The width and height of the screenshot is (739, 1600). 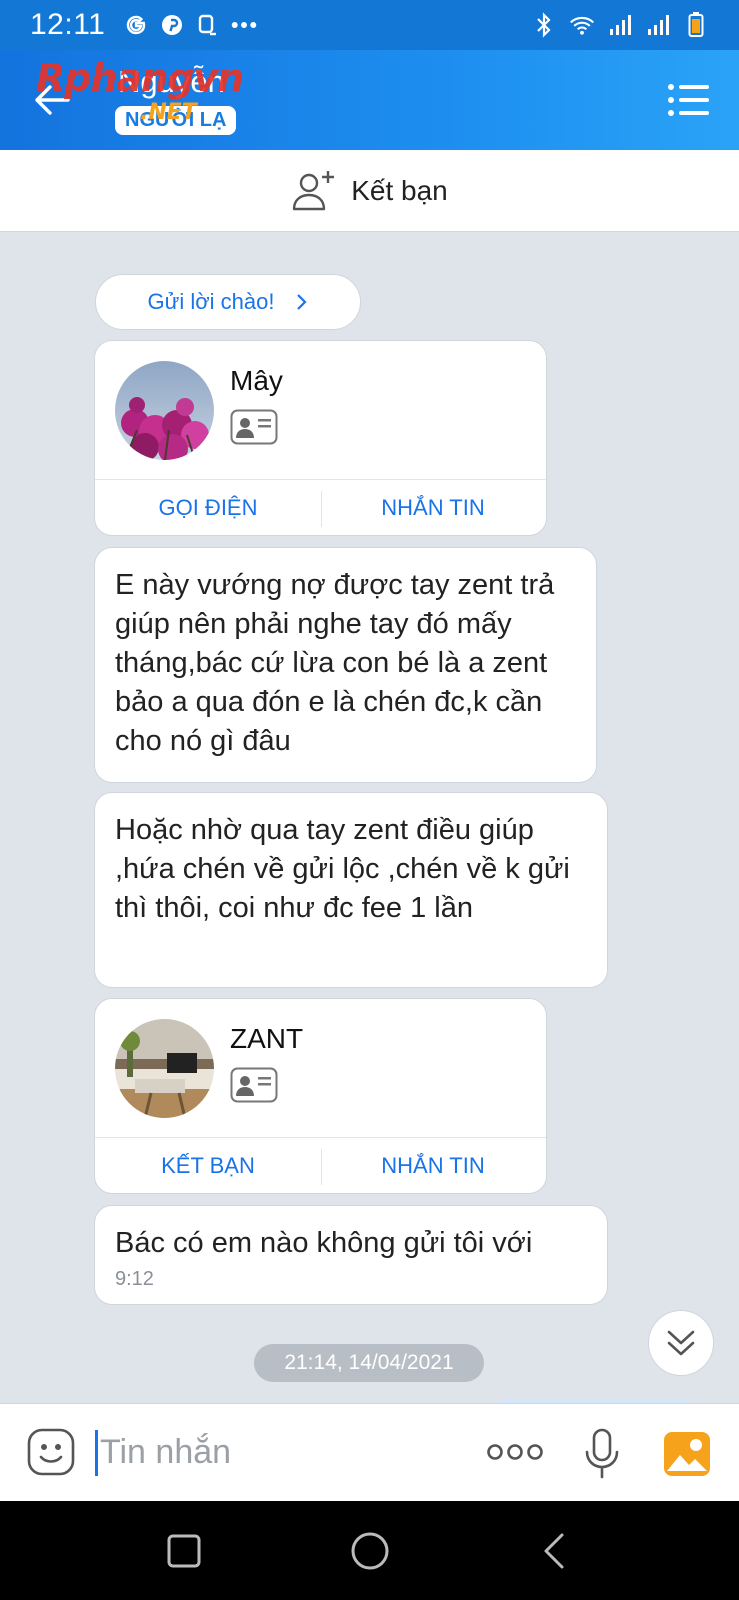 I want to click on more-dots-icon, so click(x=515, y=1452).